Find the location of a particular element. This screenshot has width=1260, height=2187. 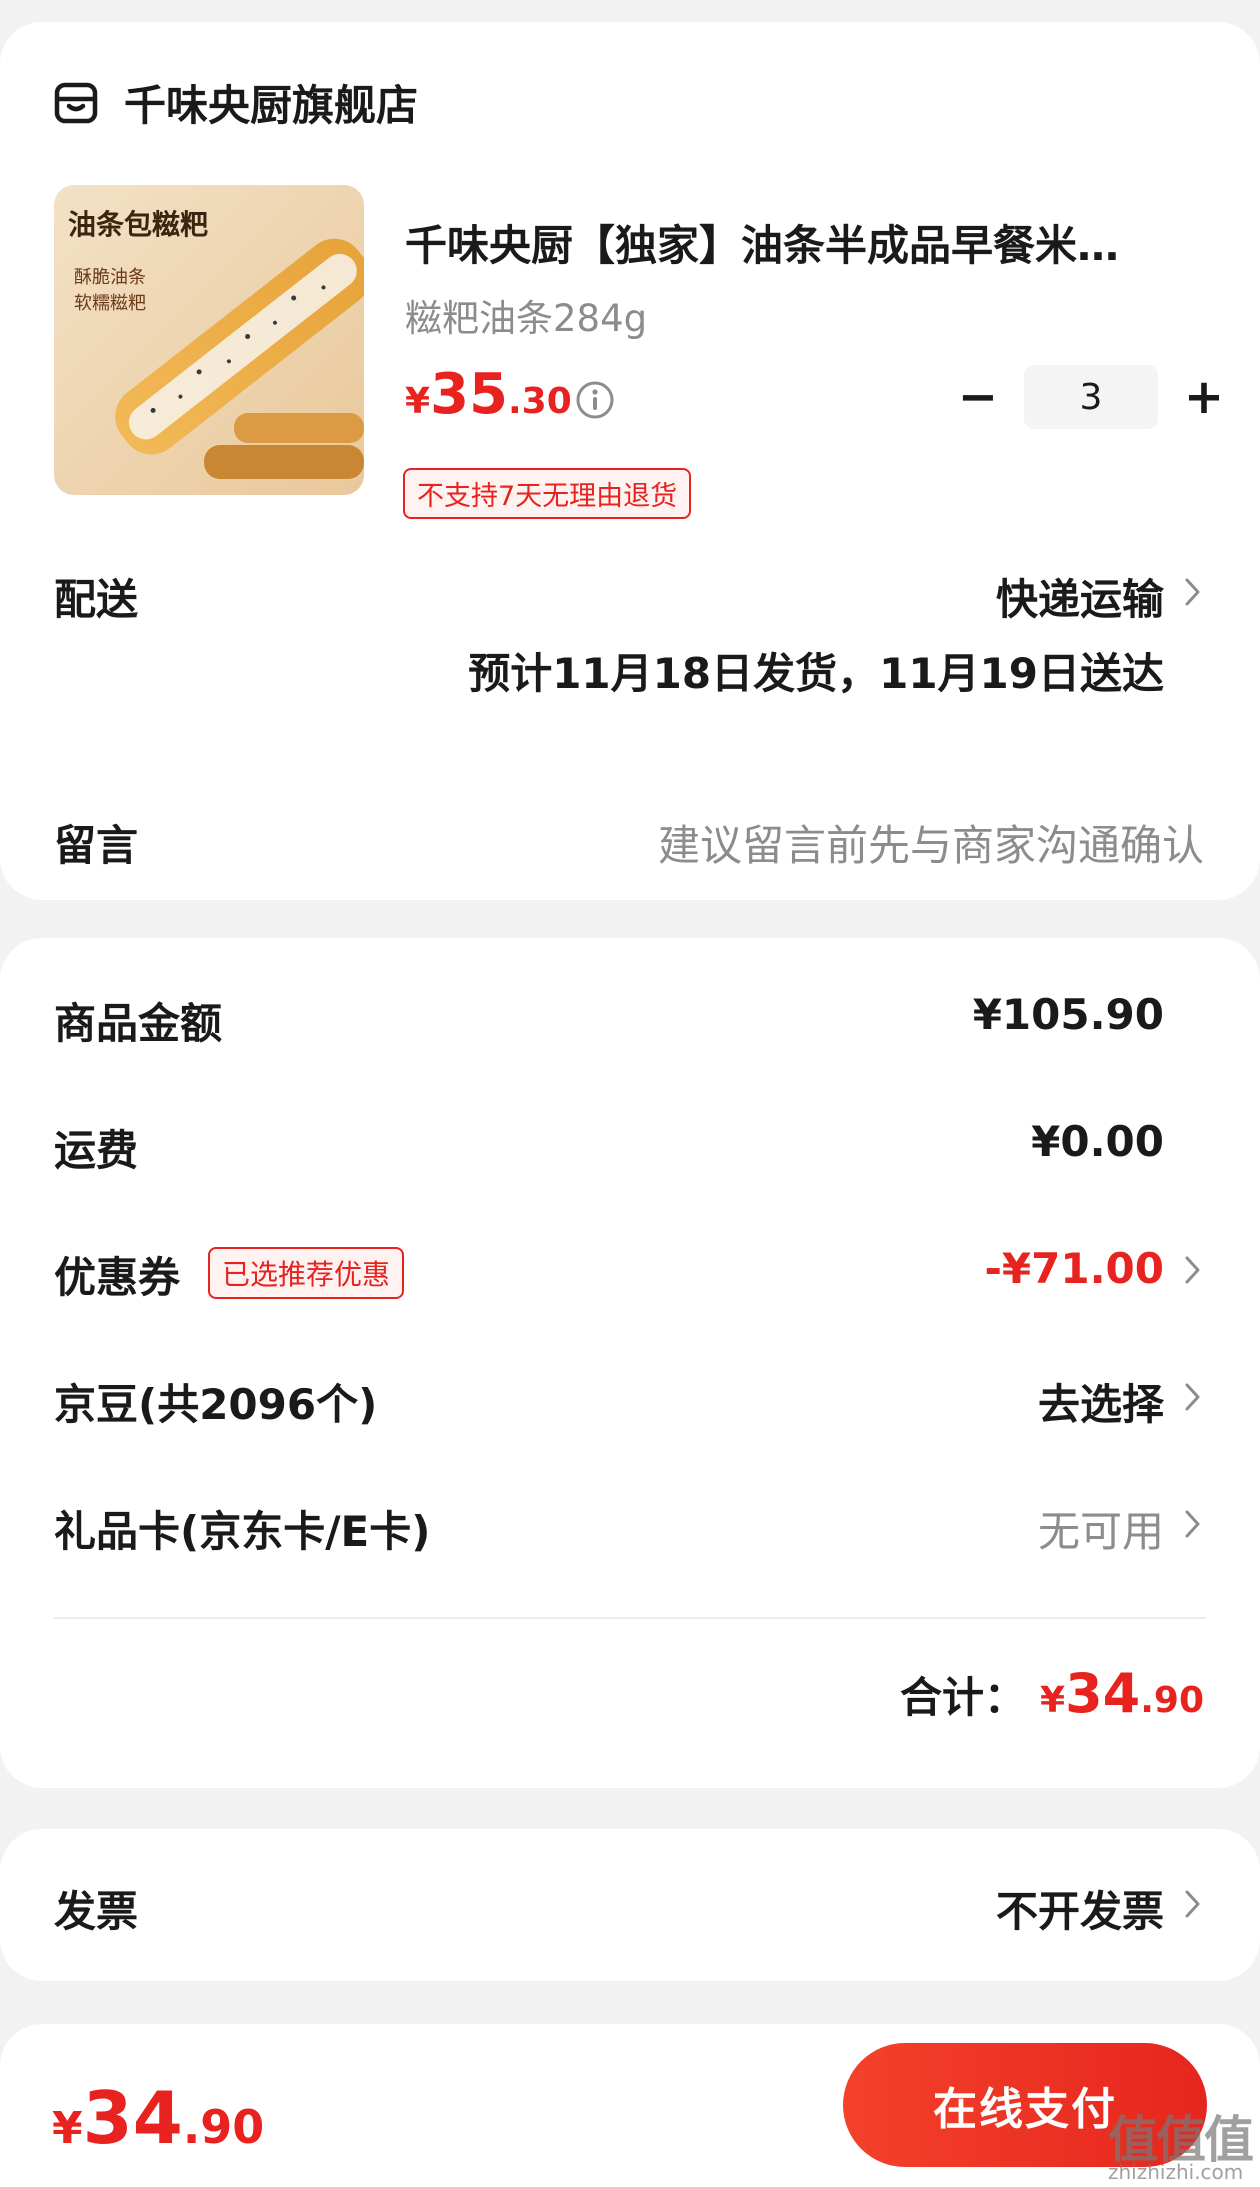

shop-header: 千味央厨旗舰店 is located at coordinates (235, 102).